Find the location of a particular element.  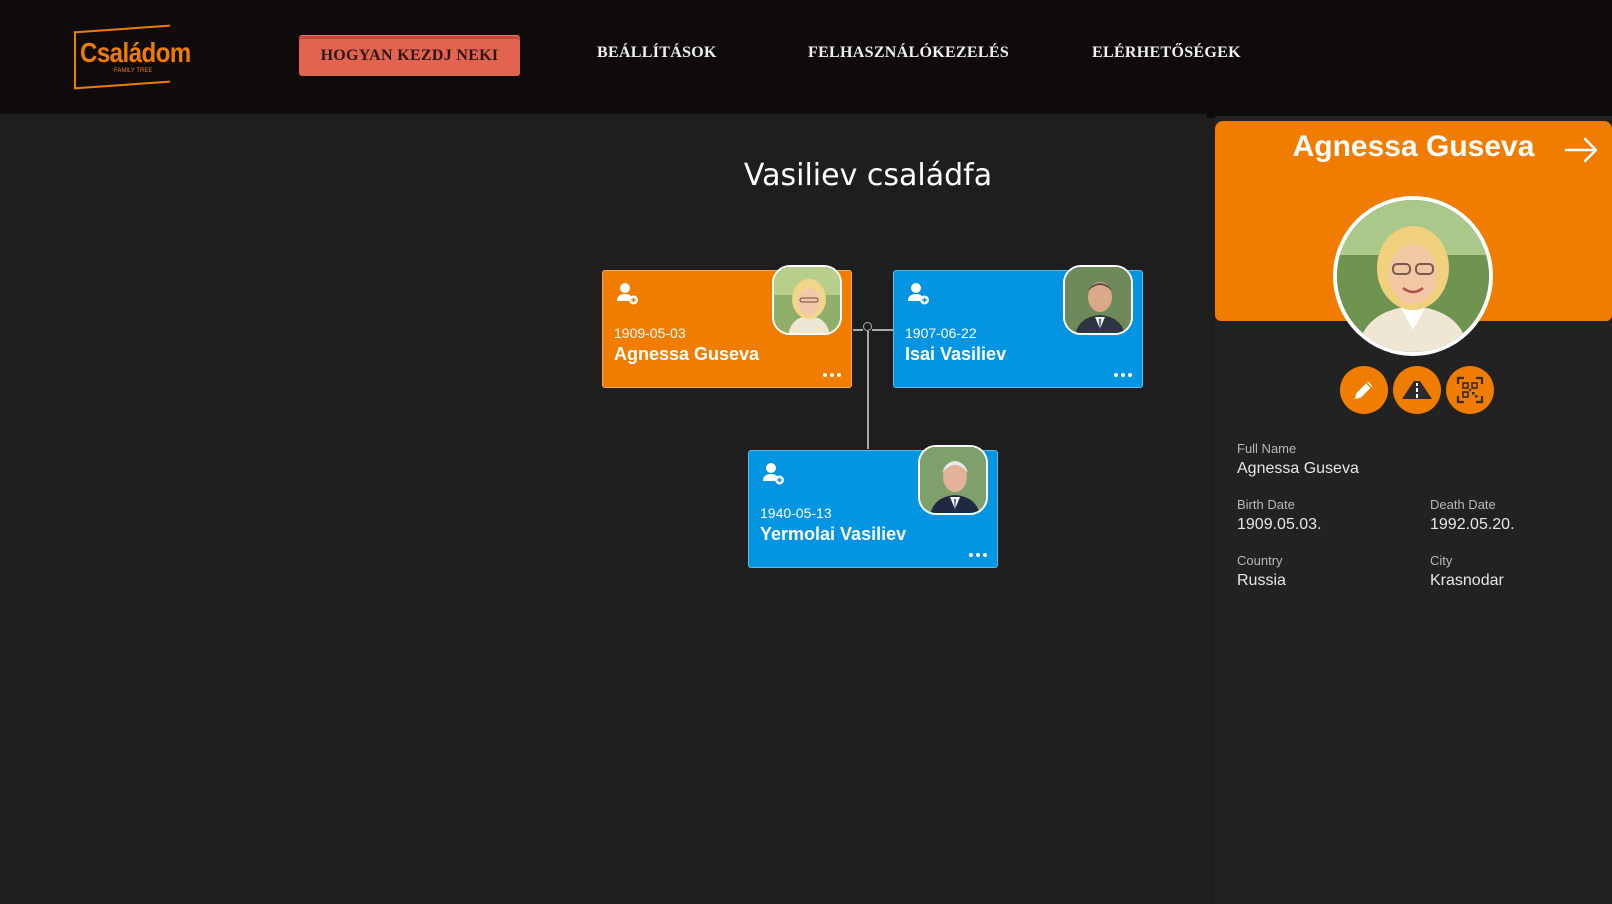

marriage-junction is located at coordinates (867, 326).